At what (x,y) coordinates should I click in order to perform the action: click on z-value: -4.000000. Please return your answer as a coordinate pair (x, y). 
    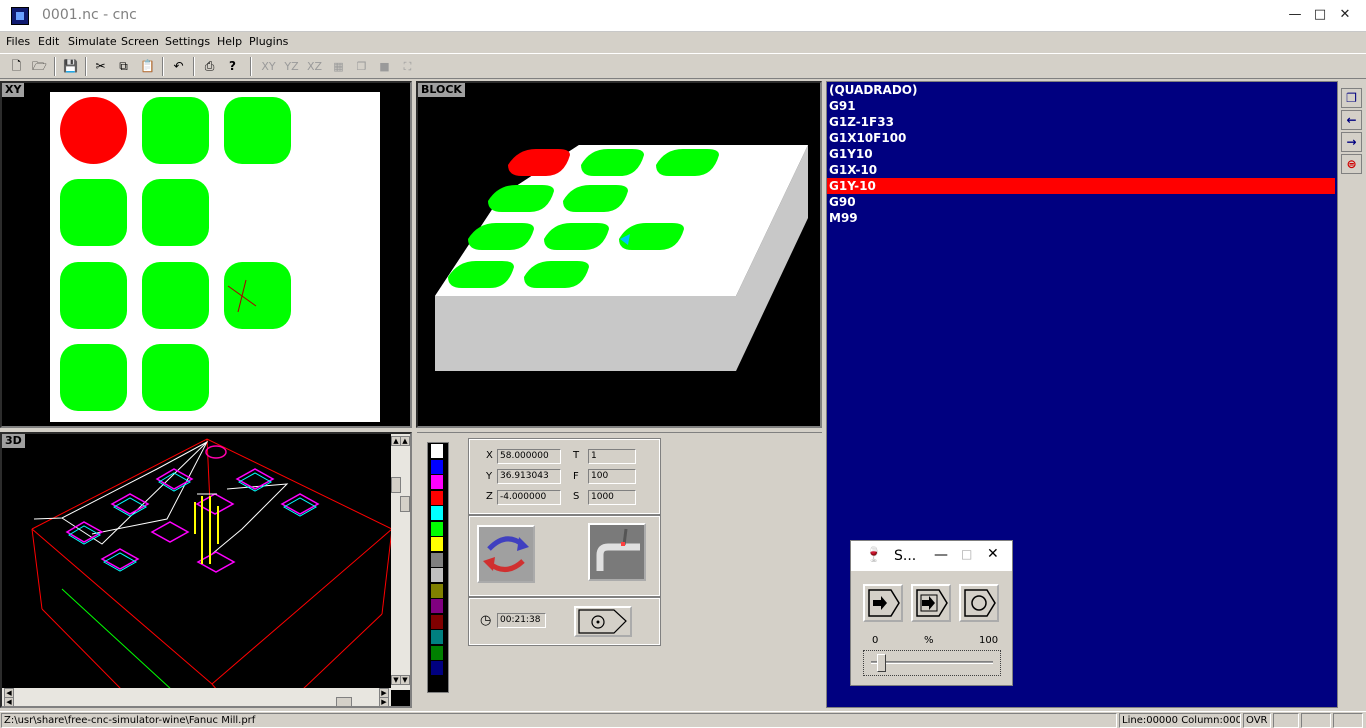
    Looking at the image, I should click on (529, 497).